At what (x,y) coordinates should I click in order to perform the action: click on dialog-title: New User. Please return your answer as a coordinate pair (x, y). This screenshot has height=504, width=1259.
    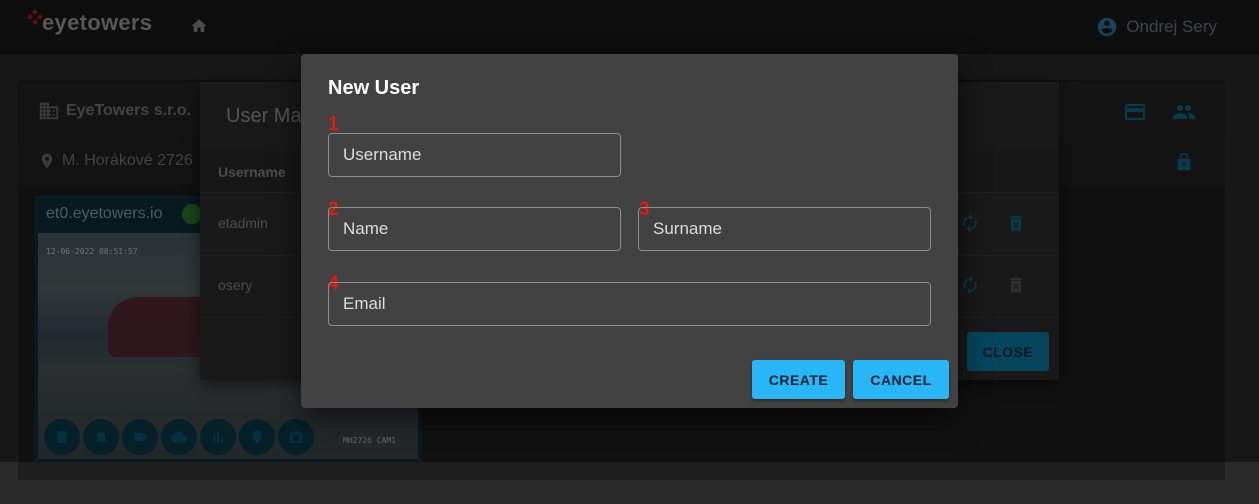
    Looking at the image, I should click on (374, 88).